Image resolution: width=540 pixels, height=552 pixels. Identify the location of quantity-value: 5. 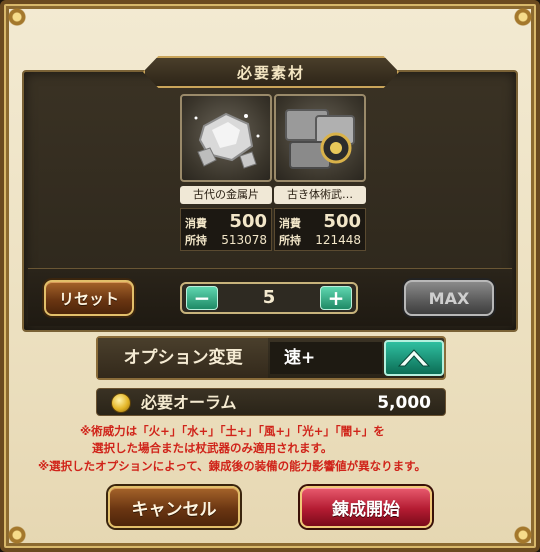
(269, 297).